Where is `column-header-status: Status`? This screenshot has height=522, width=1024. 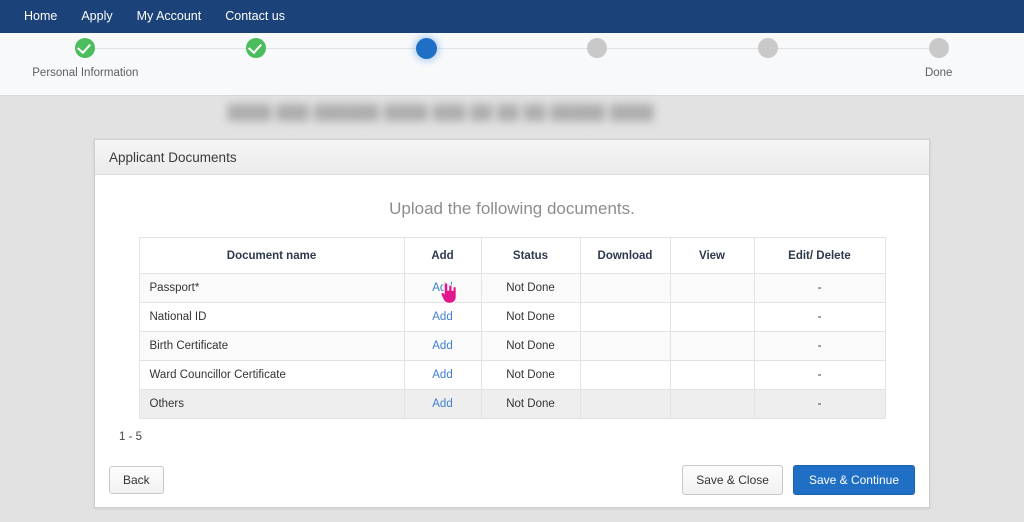
column-header-status: Status is located at coordinates (530, 255).